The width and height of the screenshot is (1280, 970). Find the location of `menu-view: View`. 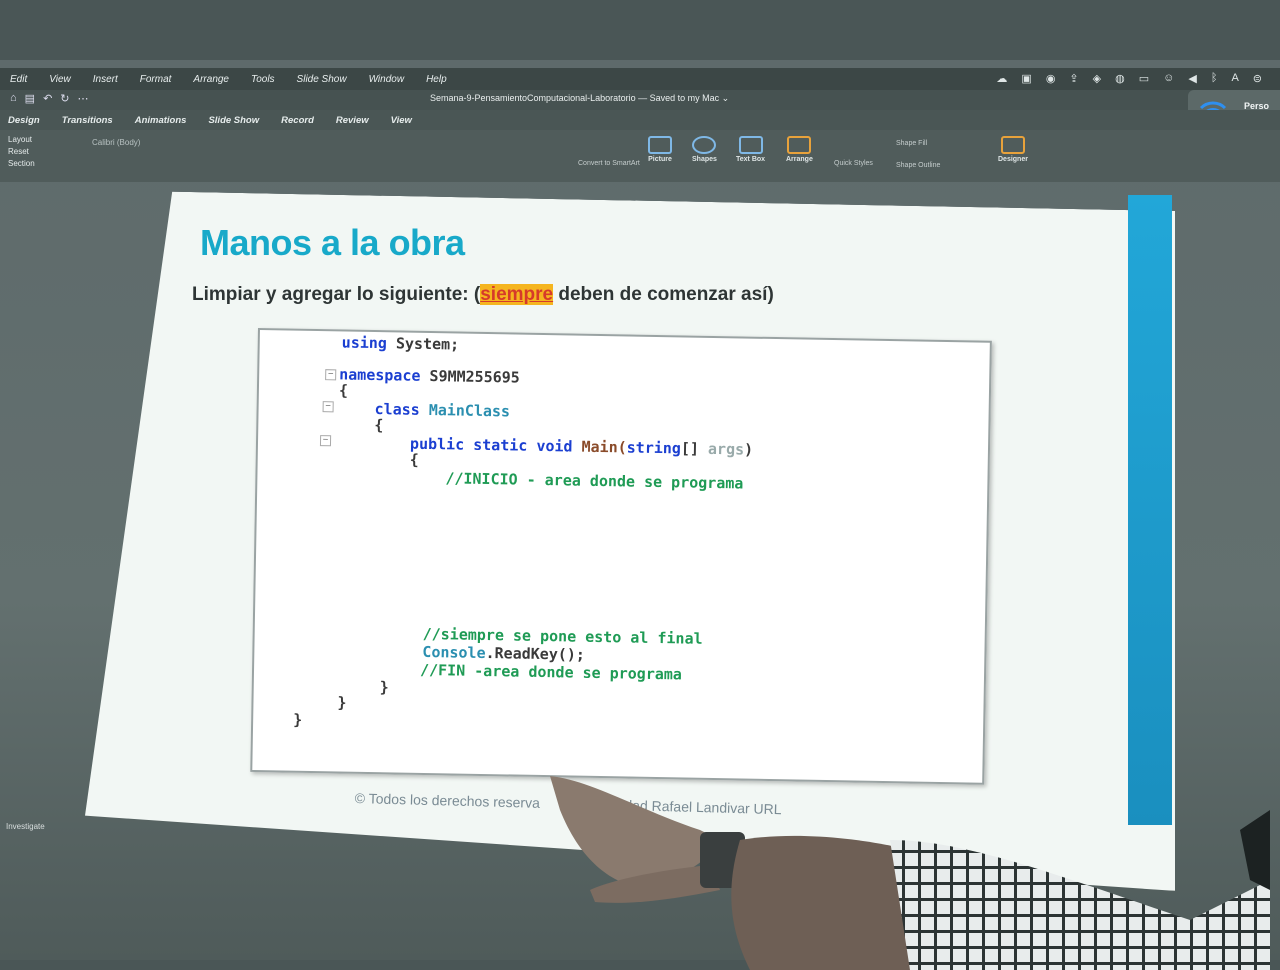

menu-view: View is located at coordinates (60, 79).